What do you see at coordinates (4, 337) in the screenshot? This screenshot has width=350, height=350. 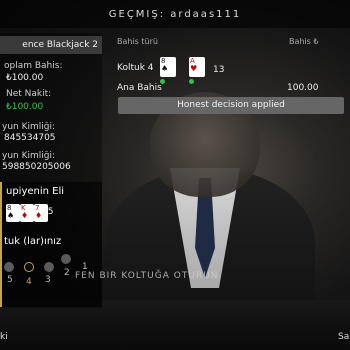 I see `footer-left-button: ki` at bounding box center [4, 337].